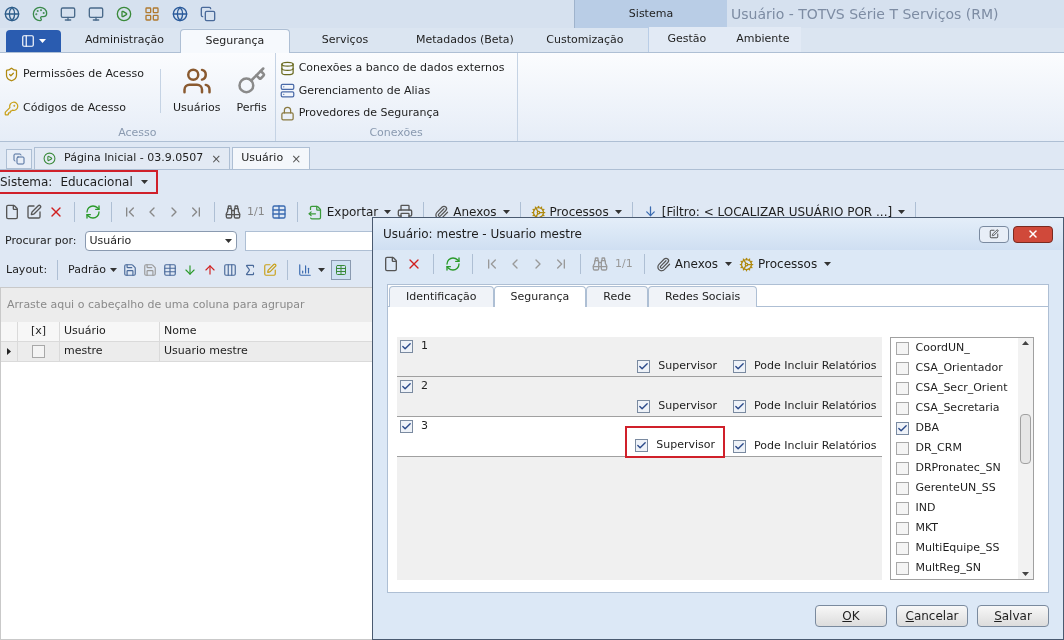 Image resolution: width=1064 pixels, height=640 pixels. What do you see at coordinates (137, 133) in the screenshot?
I see `ribbon-group-label: Acesso` at bounding box center [137, 133].